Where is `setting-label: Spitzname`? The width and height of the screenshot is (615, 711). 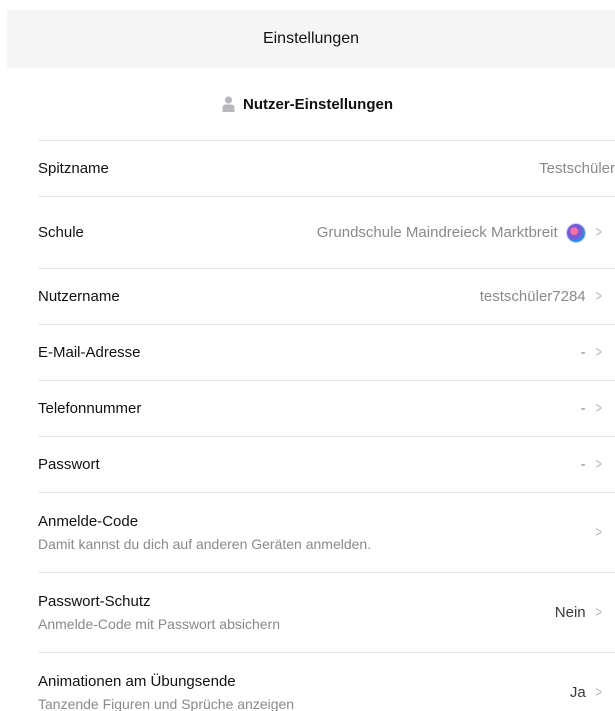 setting-label: Spitzname is located at coordinates (73, 168).